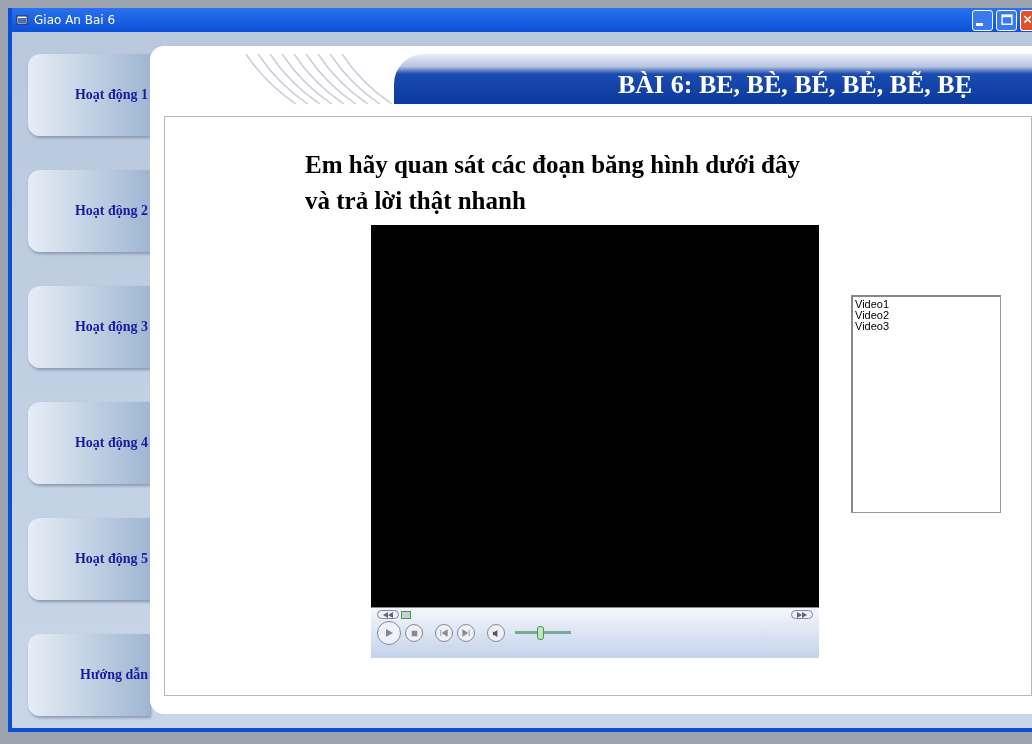 This screenshot has width=1032, height=744. I want to click on fast-forward-icon, so click(802, 614).